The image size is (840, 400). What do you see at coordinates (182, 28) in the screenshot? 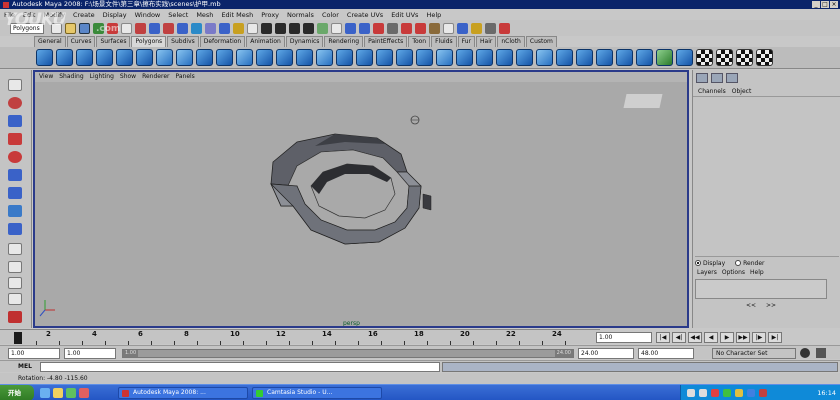
I see `surface-mask-icon` at bounding box center [182, 28].